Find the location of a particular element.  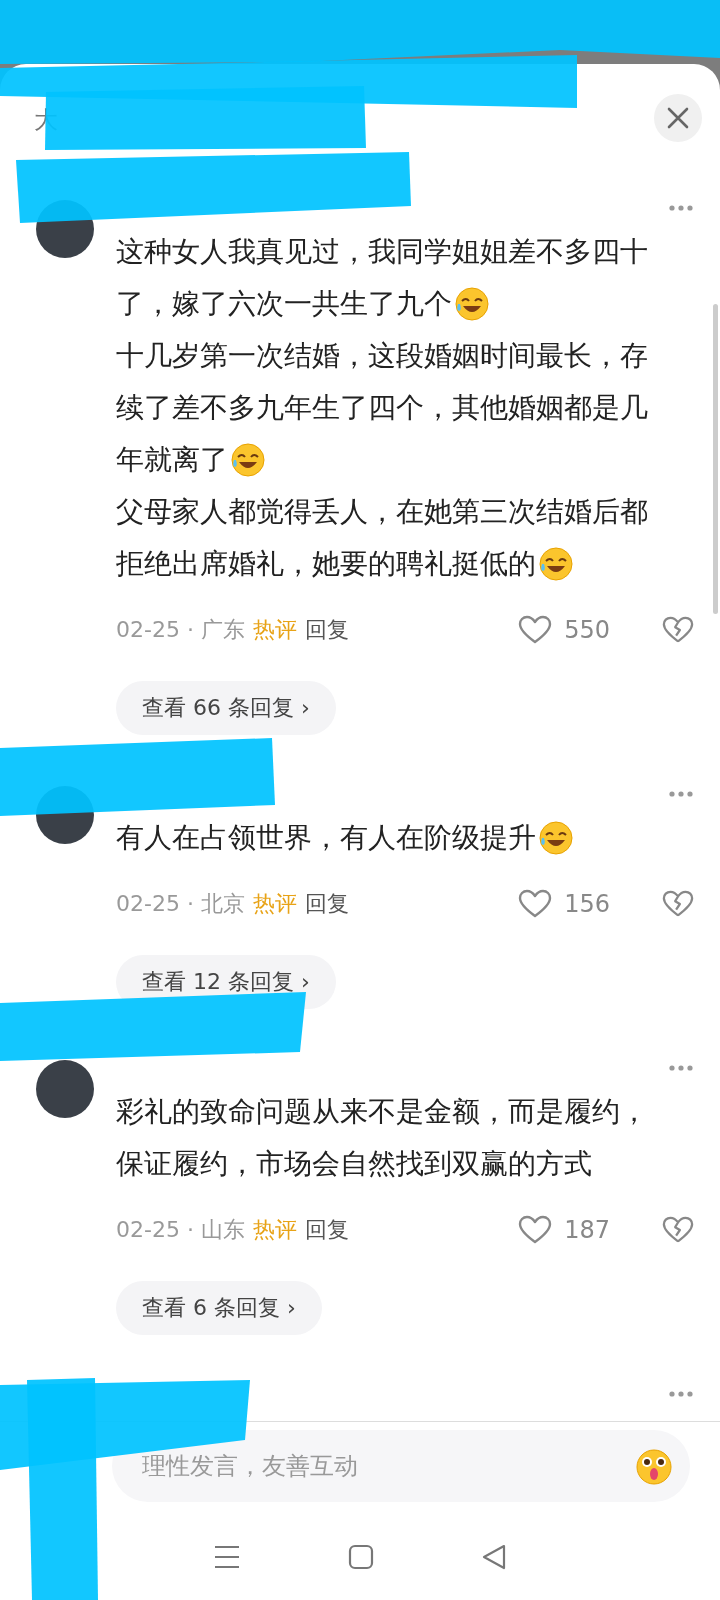

close-icon is located at coordinates (678, 118).